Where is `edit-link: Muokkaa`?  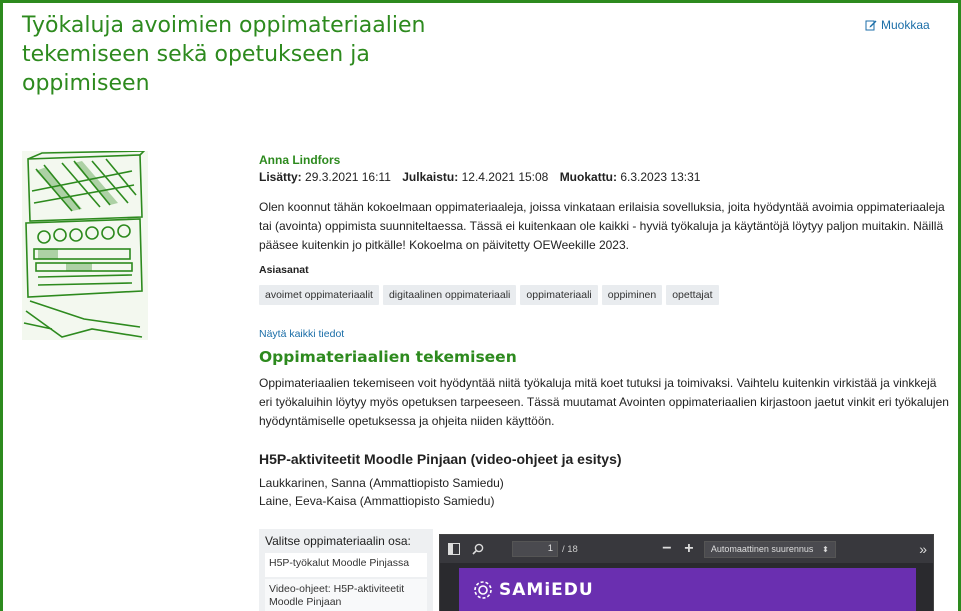
edit-link: Muokkaa is located at coordinates (897, 25).